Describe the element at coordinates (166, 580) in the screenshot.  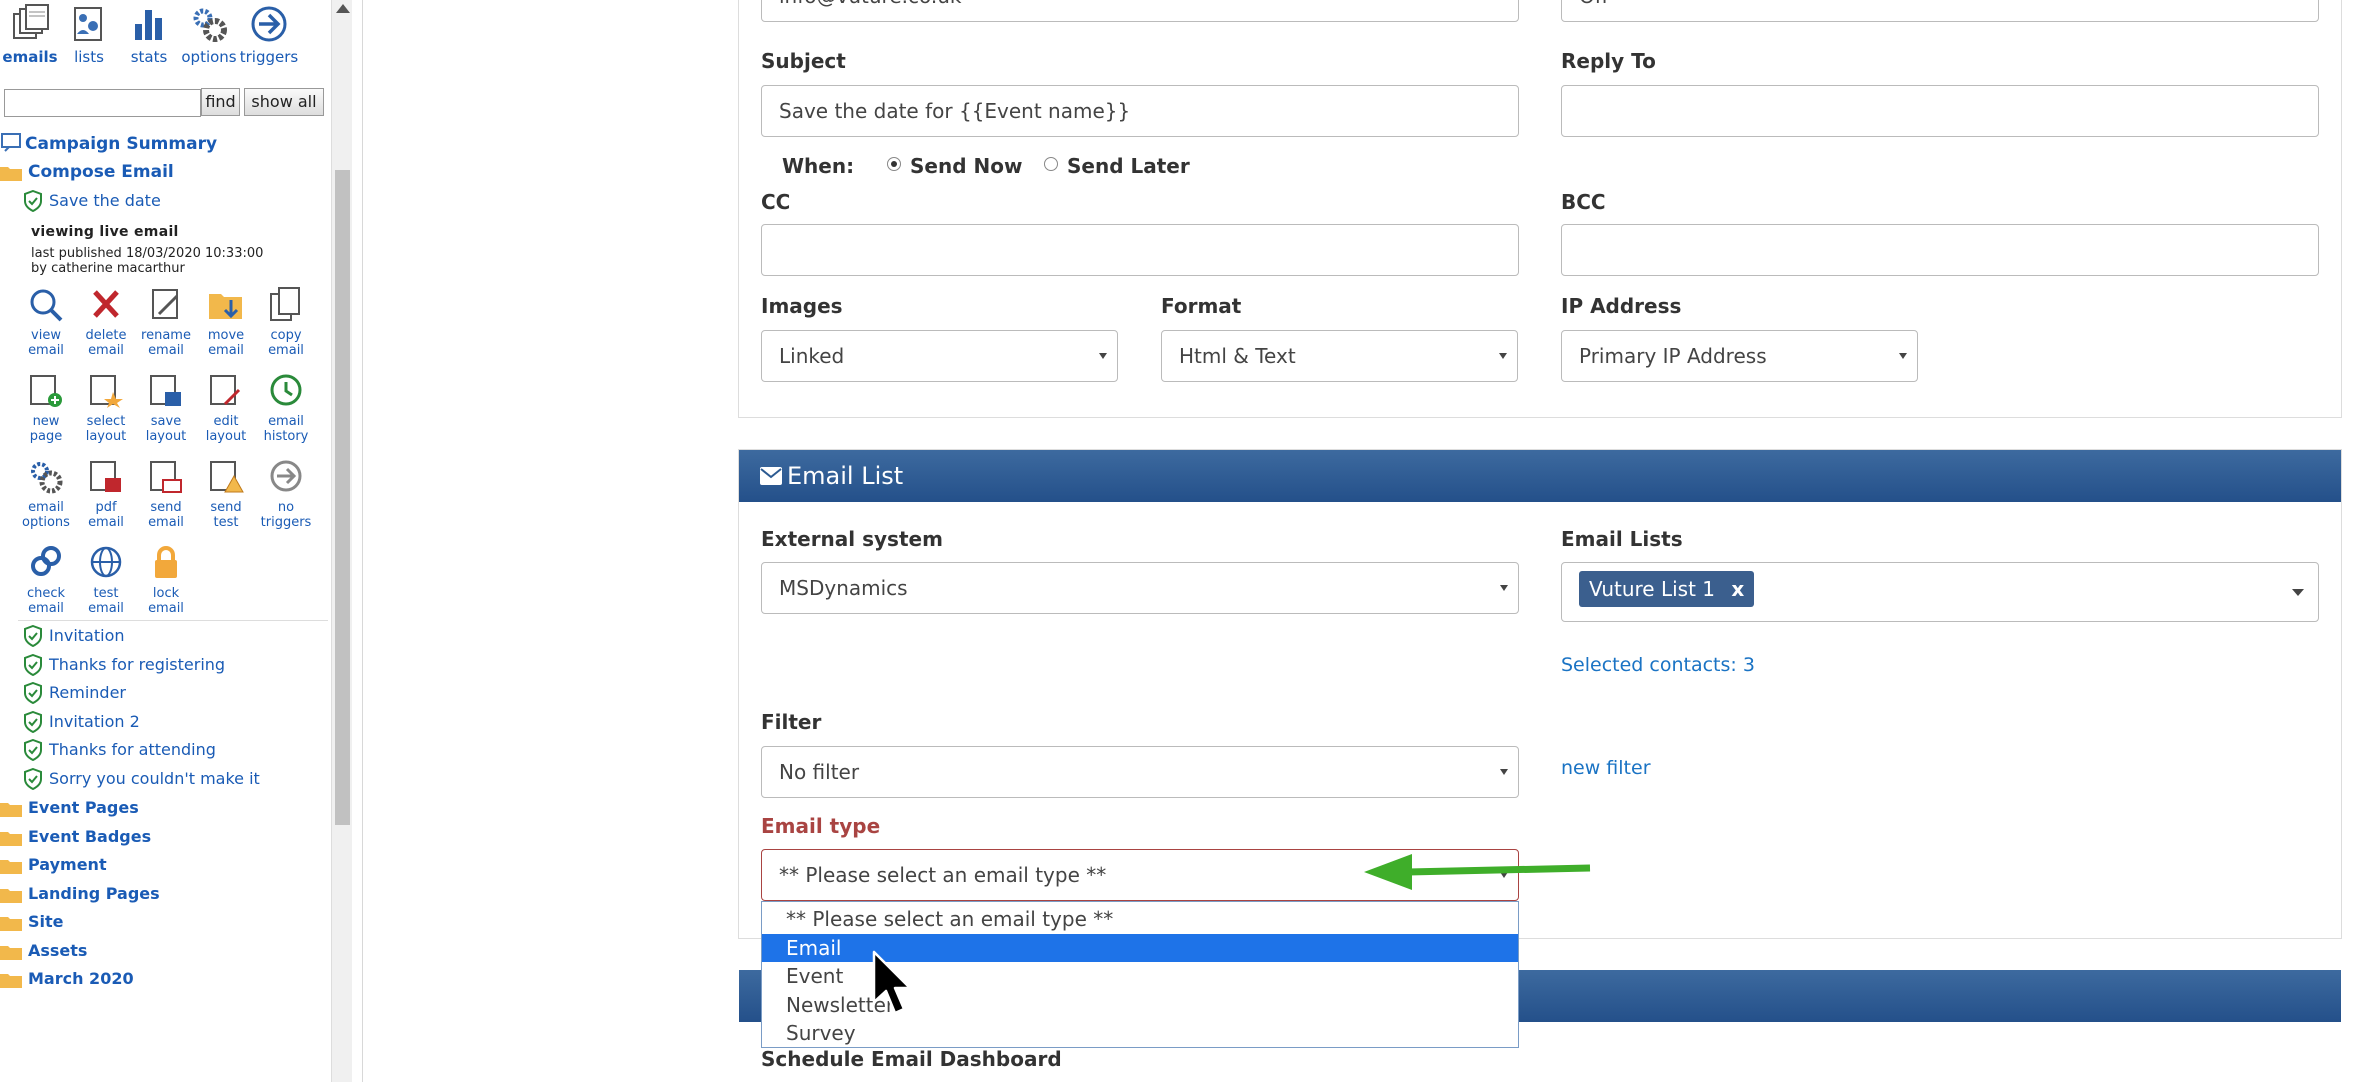
I see `action-lock-email: lock email` at that location.